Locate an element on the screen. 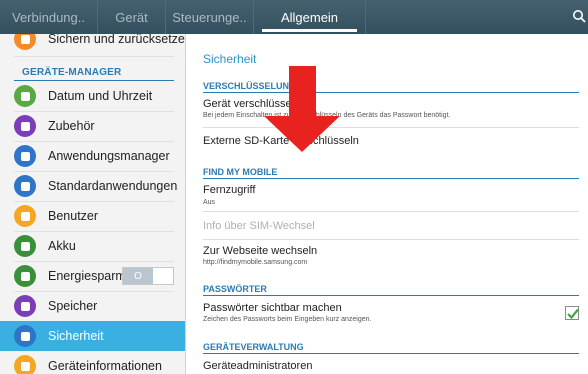  sidebar-item-label: Sicherheit is located at coordinates (76, 336).